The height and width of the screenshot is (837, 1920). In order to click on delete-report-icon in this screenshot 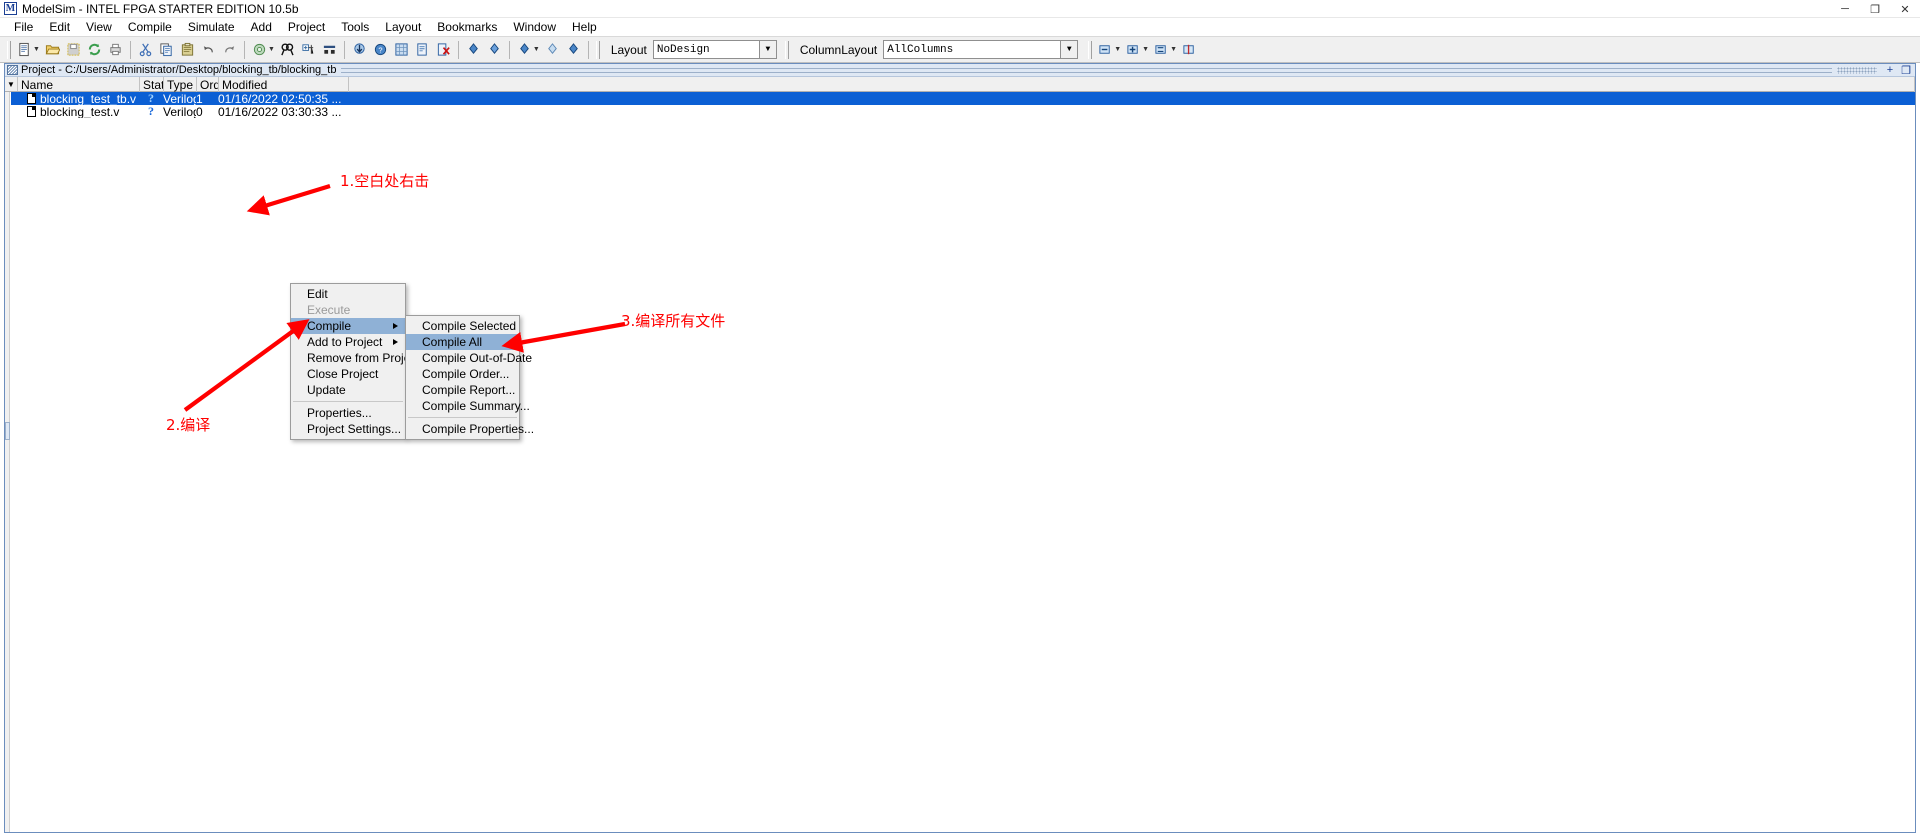, I will do `click(443, 49)`.